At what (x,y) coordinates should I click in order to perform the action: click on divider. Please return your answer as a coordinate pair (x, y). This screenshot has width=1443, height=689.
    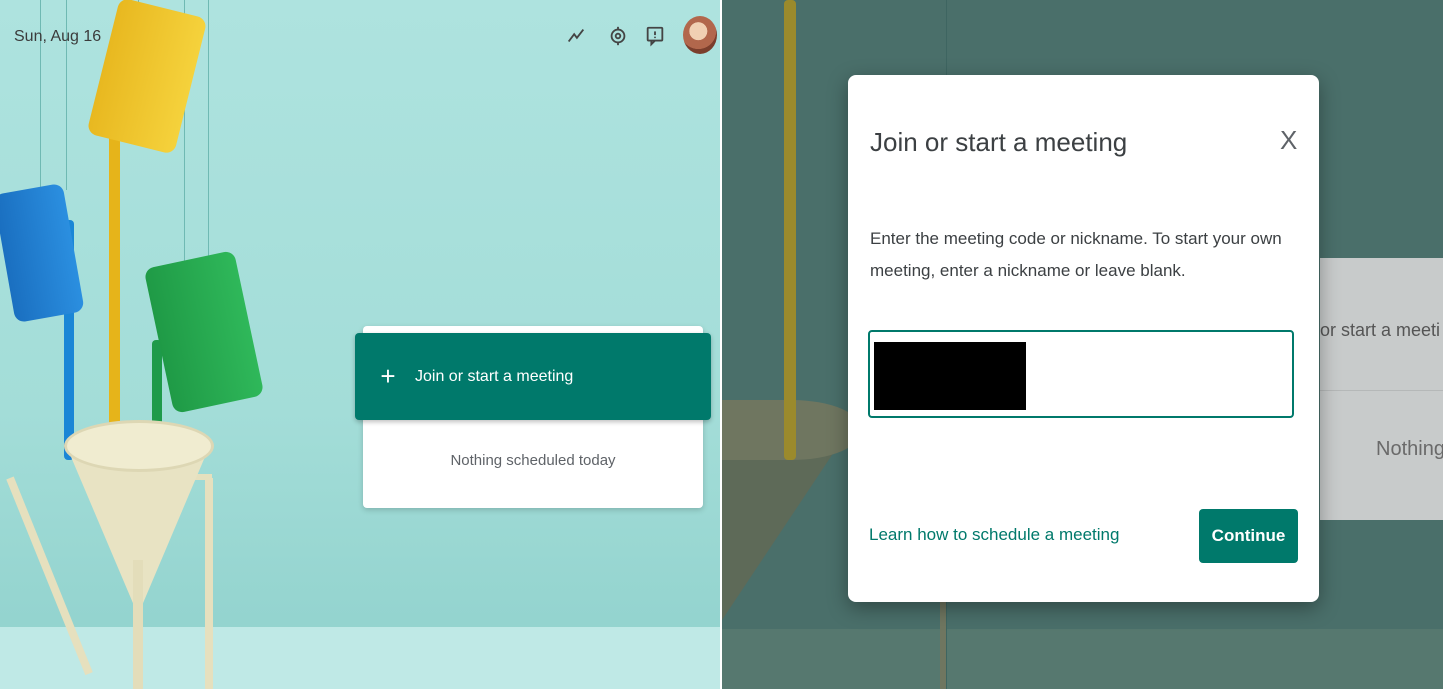
    Looking at the image, I should click on (1381, 390).